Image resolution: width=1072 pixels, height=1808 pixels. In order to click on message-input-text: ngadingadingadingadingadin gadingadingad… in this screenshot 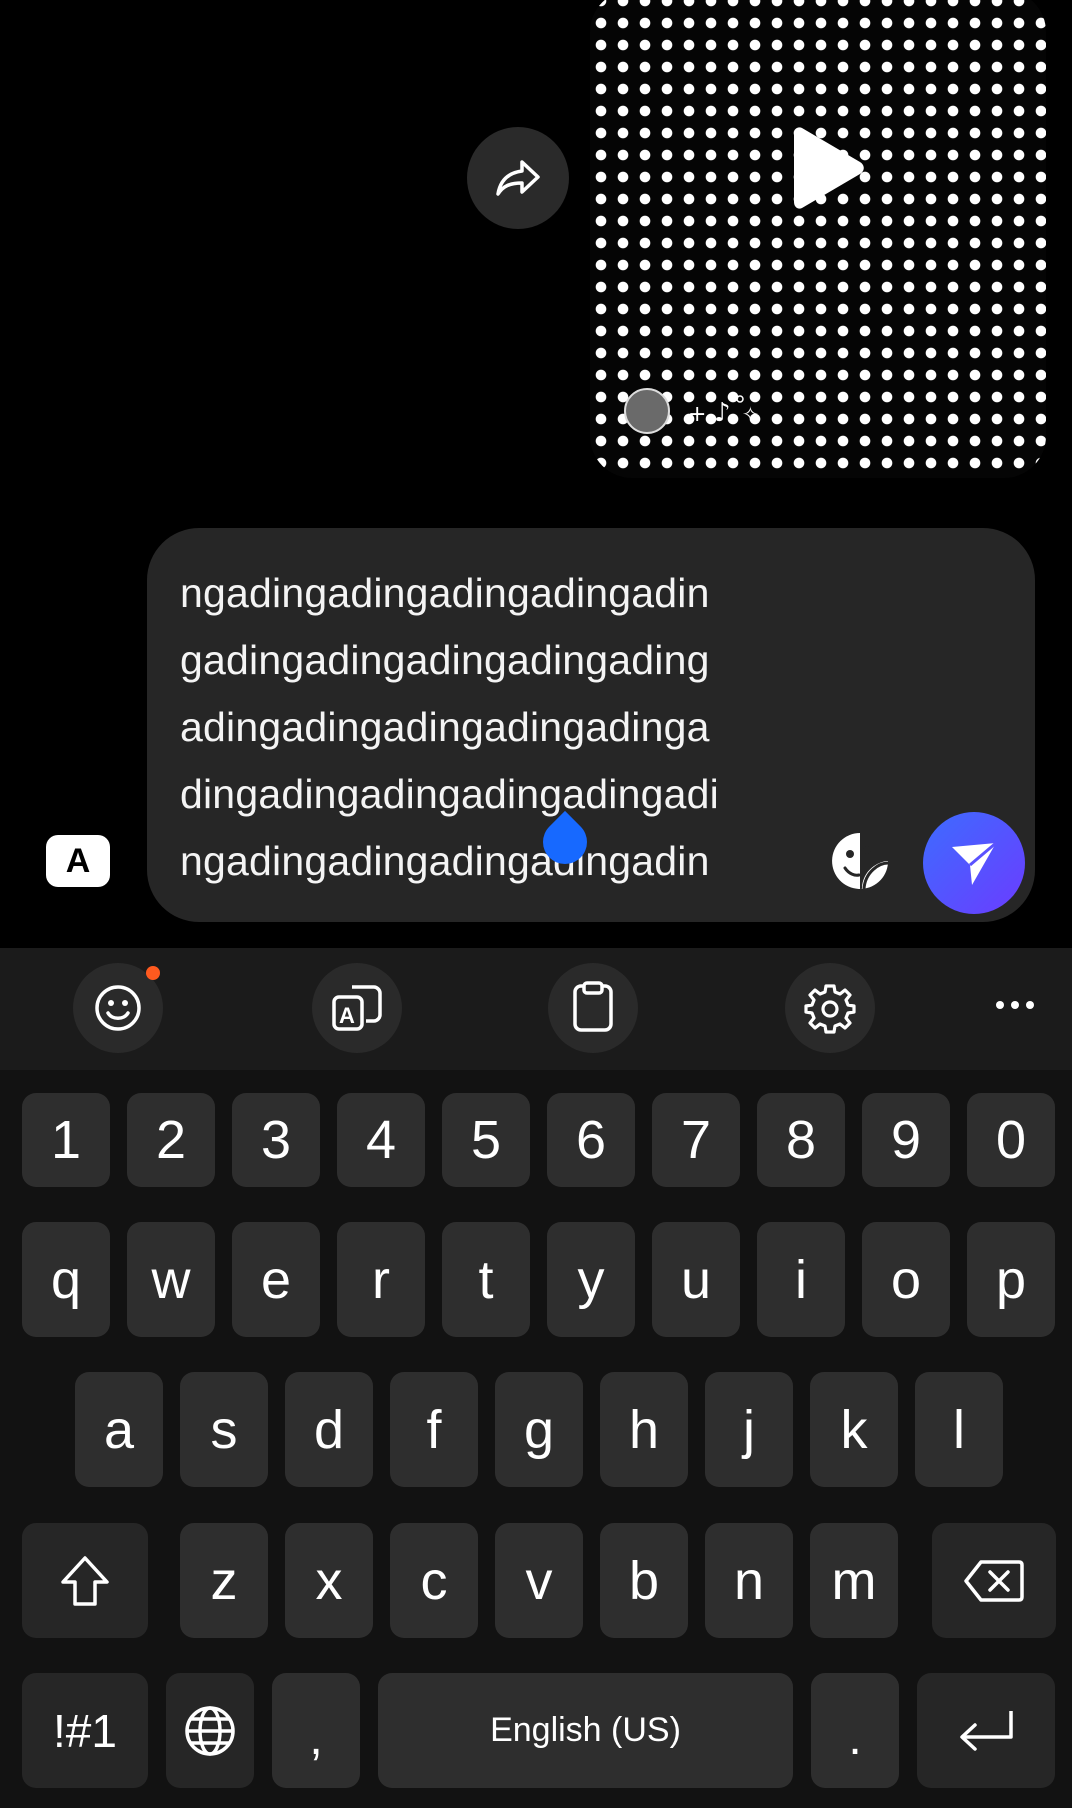, I will do `click(500, 727)`.